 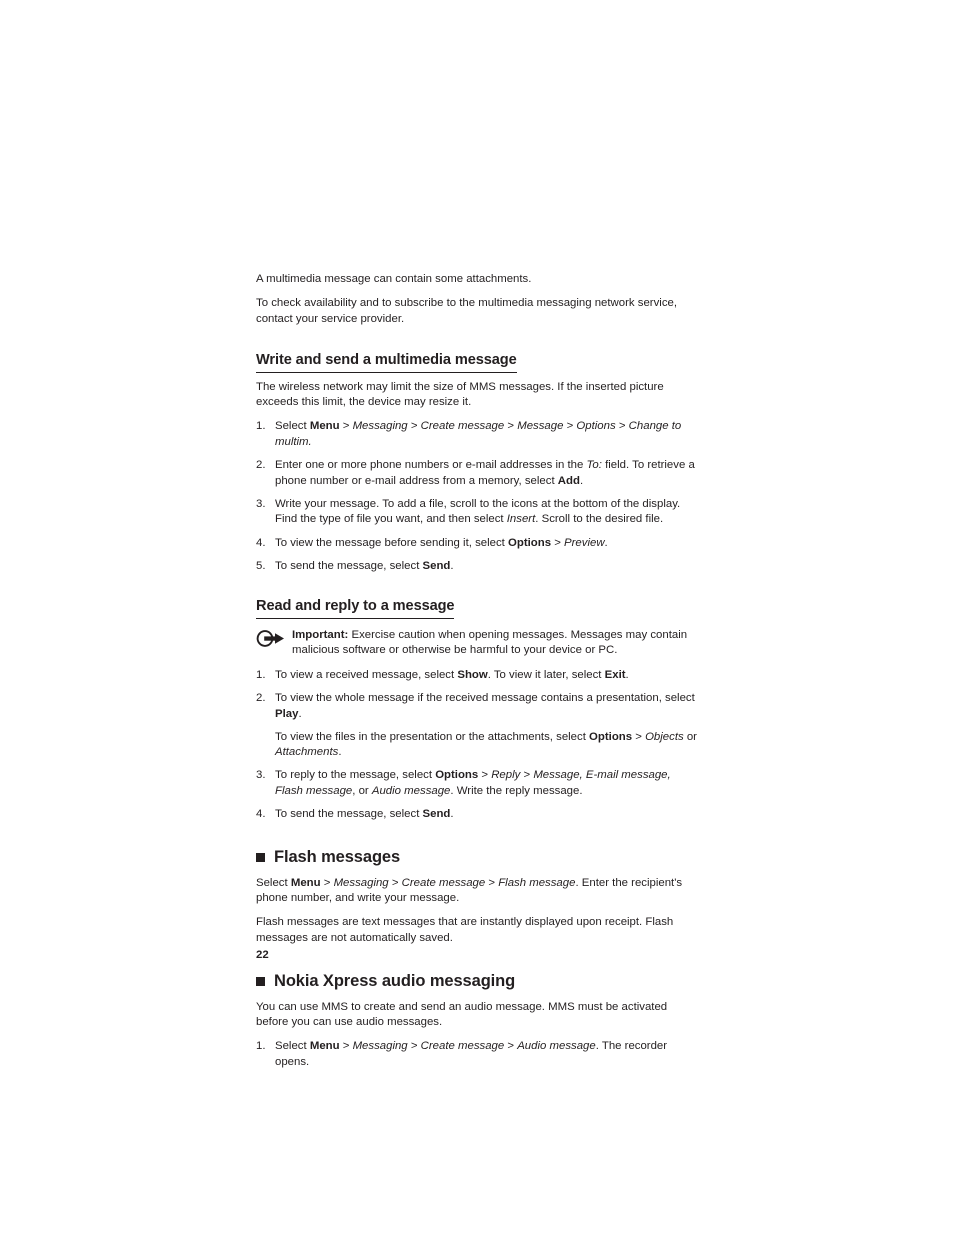 I want to click on section-heading-flash: Flash messages, so click(x=477, y=857).